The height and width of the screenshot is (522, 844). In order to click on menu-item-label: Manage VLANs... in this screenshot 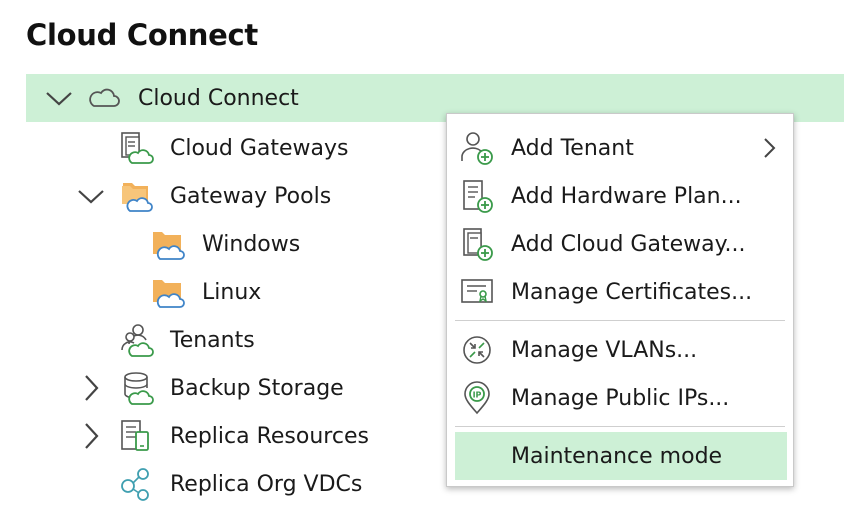, I will do `click(604, 350)`.